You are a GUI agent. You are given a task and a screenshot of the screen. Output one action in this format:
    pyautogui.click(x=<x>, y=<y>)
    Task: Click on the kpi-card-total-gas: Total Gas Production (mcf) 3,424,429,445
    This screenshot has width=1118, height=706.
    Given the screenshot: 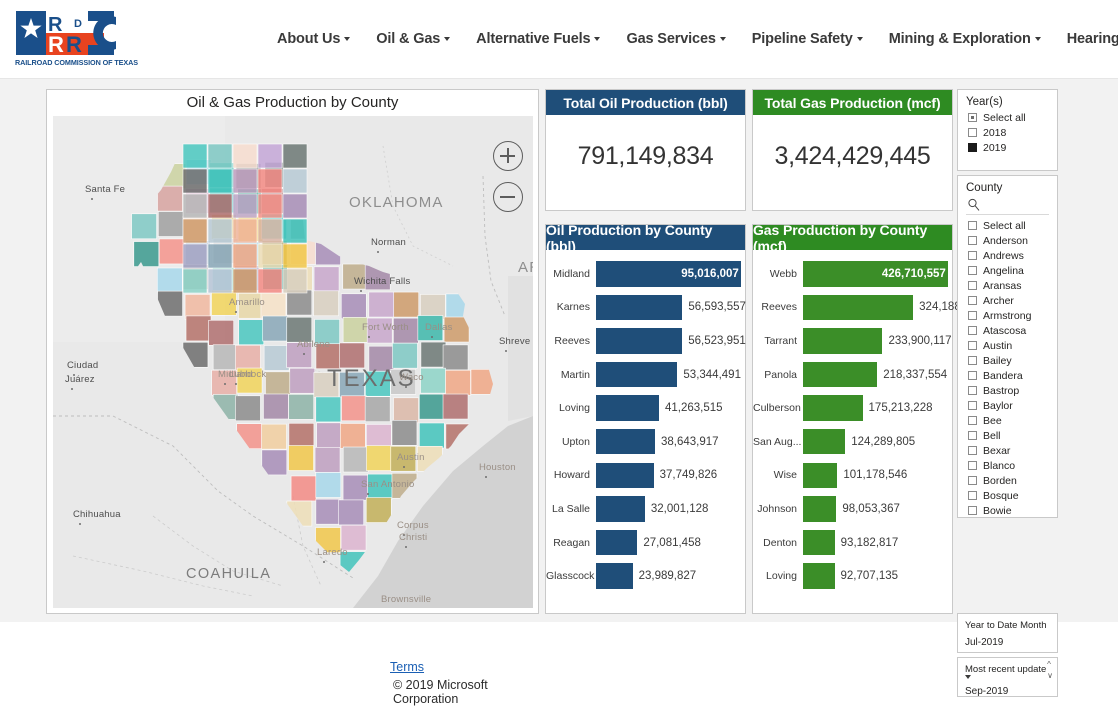 What is the action you would take?
    pyautogui.click(x=852, y=150)
    